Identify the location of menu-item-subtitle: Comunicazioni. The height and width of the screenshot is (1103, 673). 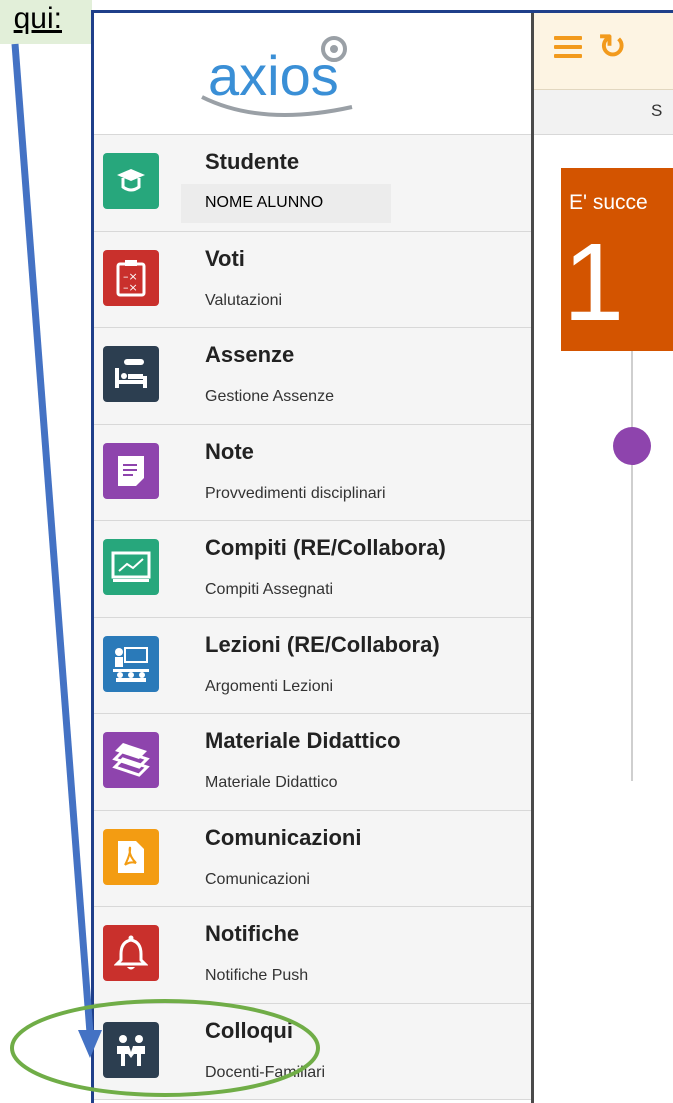
(257, 879).